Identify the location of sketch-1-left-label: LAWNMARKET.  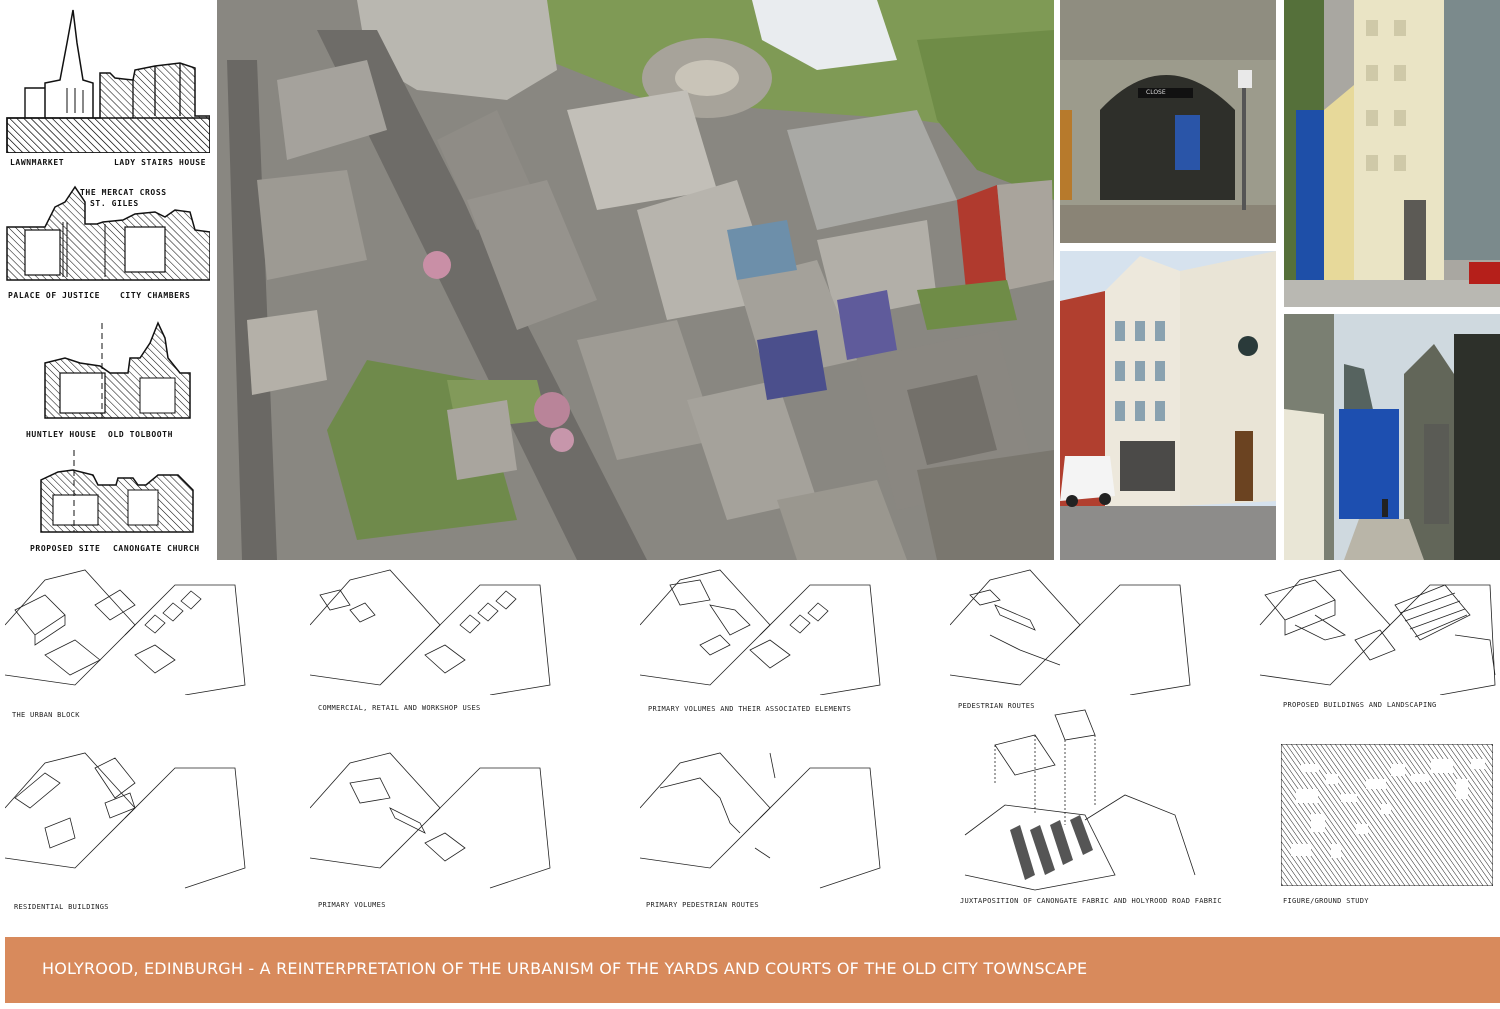
(37, 162).